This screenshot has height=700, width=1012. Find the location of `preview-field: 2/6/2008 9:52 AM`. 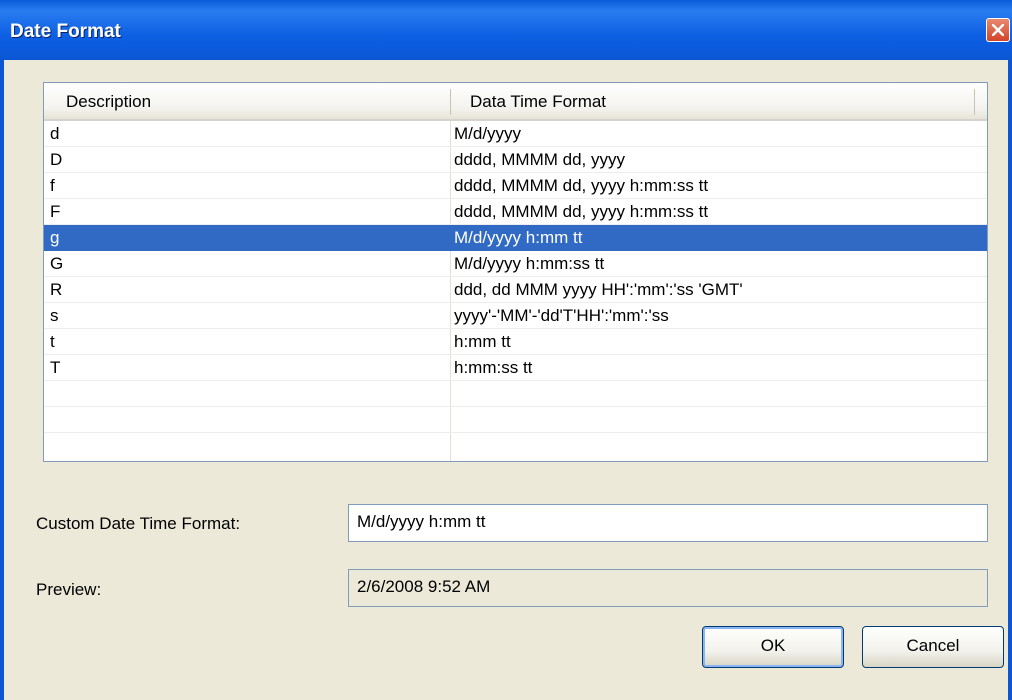

preview-field: 2/6/2008 9:52 AM is located at coordinates (668, 588).